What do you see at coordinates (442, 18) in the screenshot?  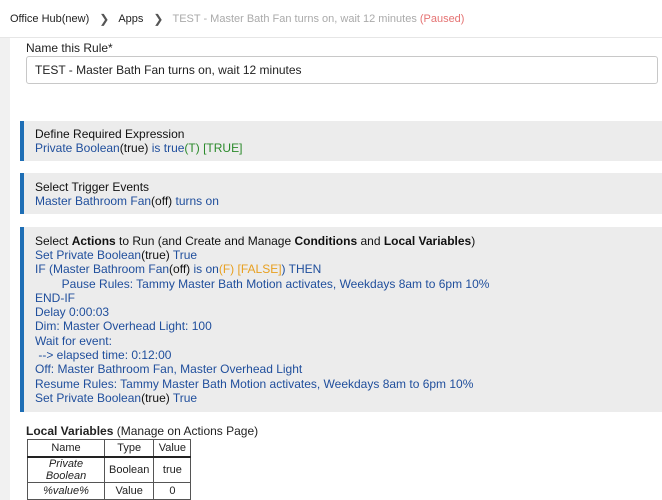 I see `paused-status: (Paused)` at bounding box center [442, 18].